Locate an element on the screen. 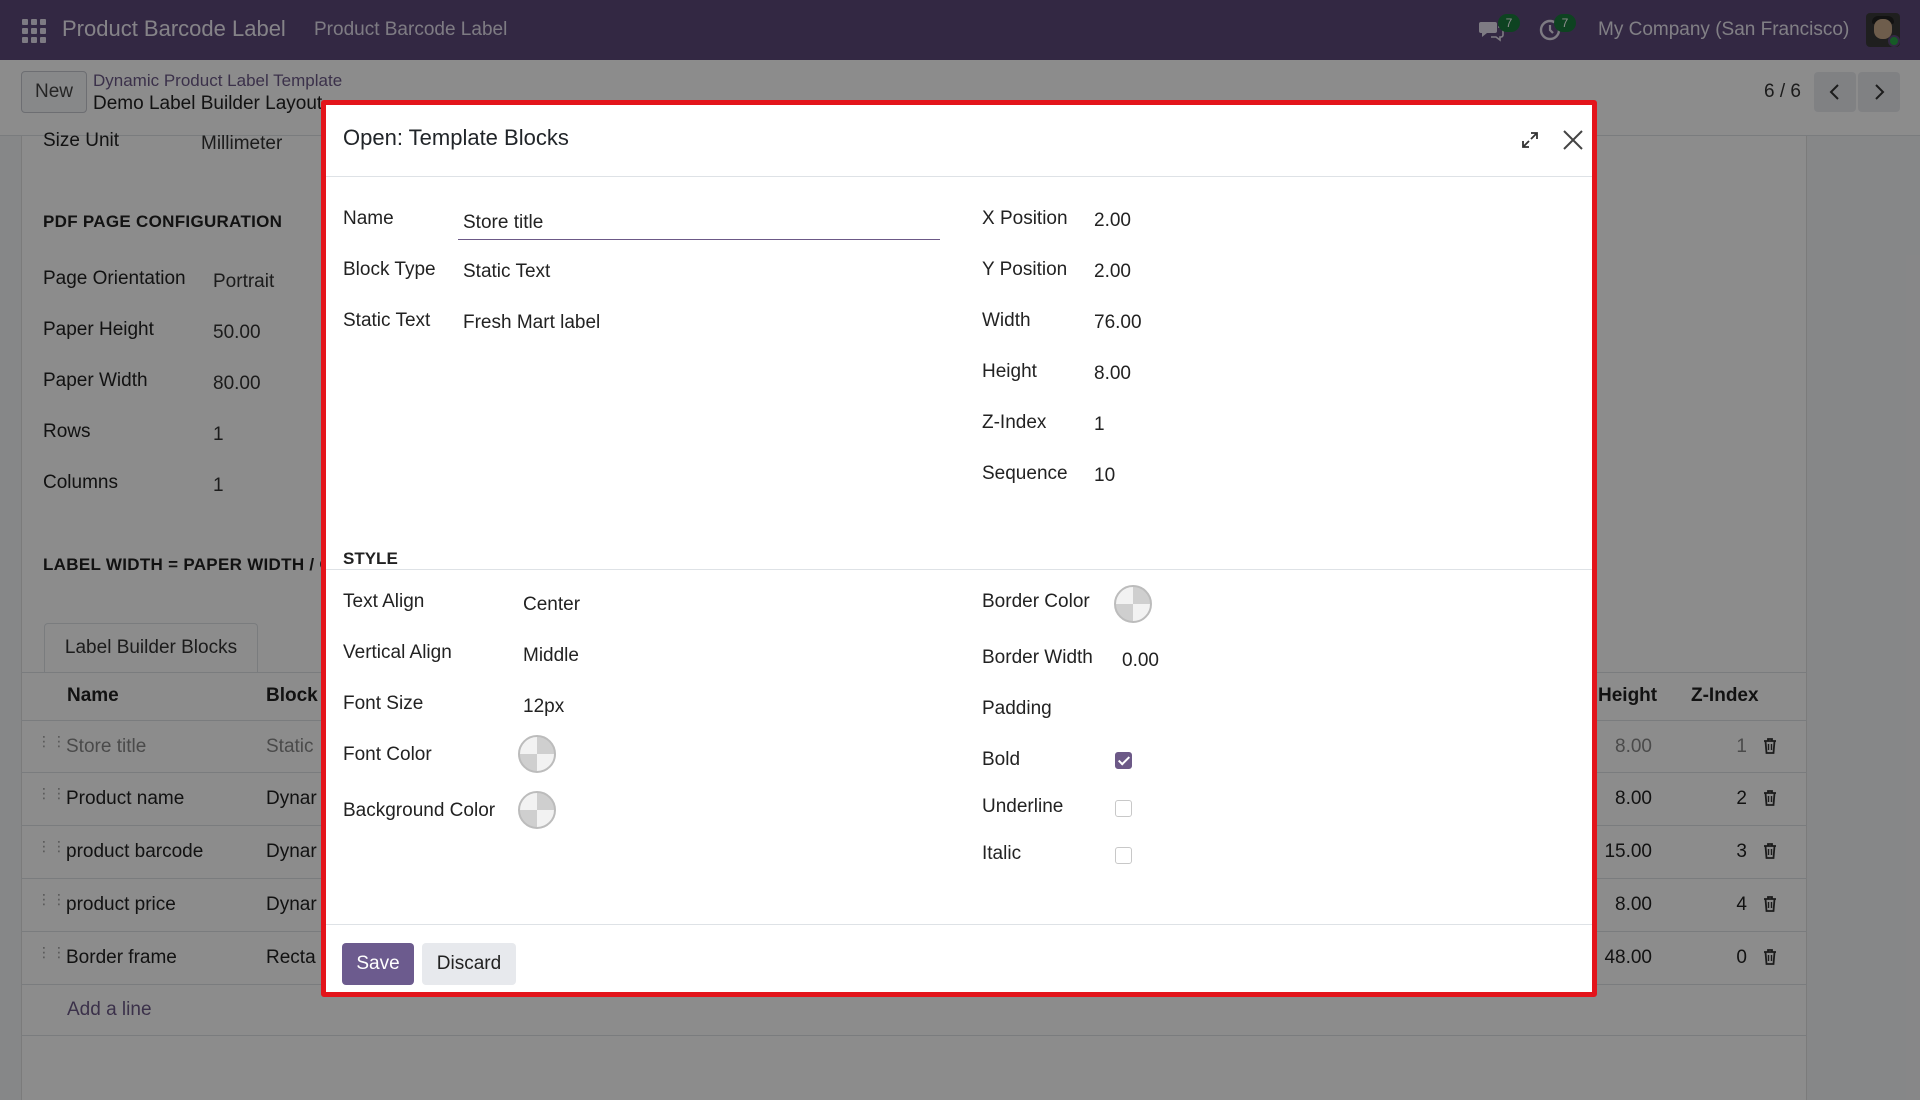 The width and height of the screenshot is (1920, 1100). discard-button: Discard is located at coordinates (469, 964).